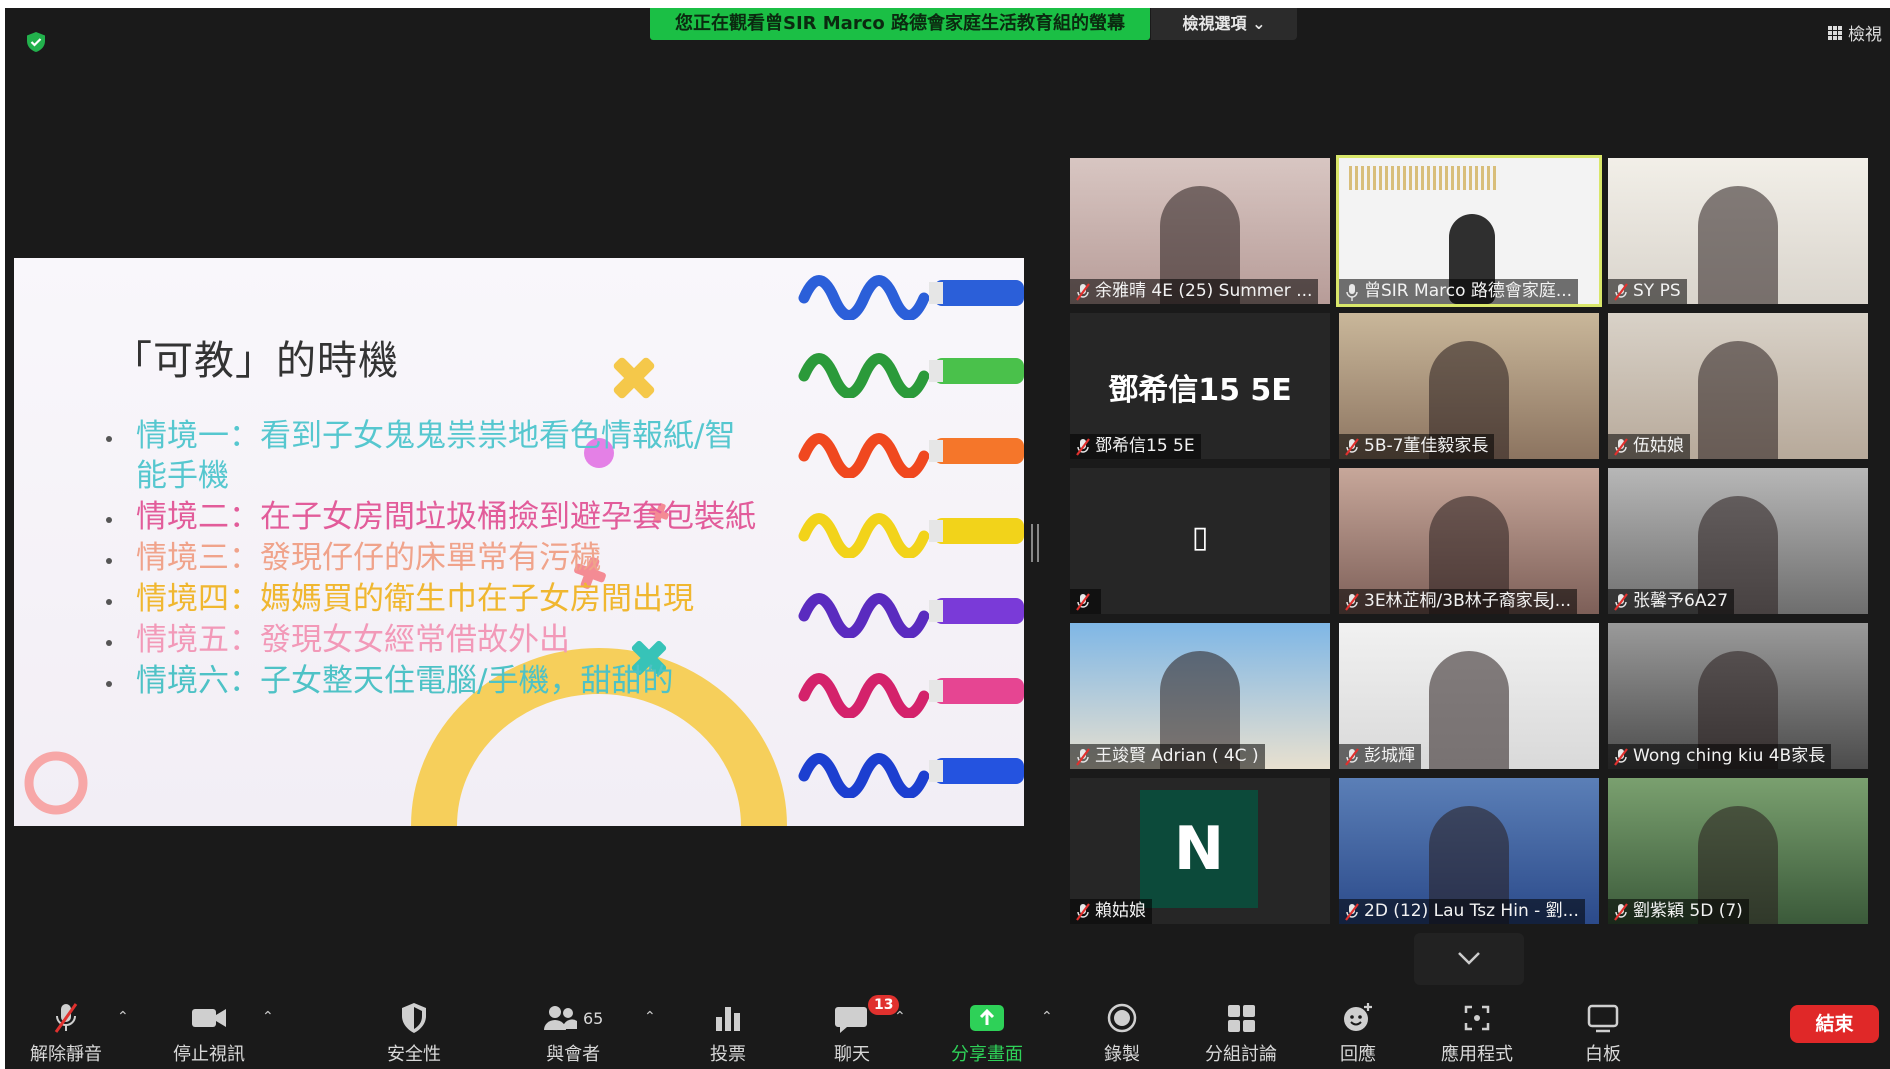 The width and height of the screenshot is (1890, 1069). I want to click on participant-tile: 彭城輝, so click(1469, 696).